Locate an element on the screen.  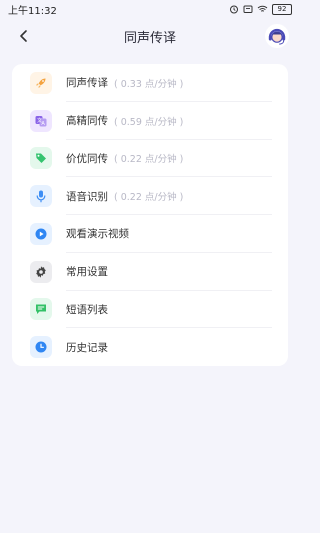
back-button is located at coordinates (24, 36).